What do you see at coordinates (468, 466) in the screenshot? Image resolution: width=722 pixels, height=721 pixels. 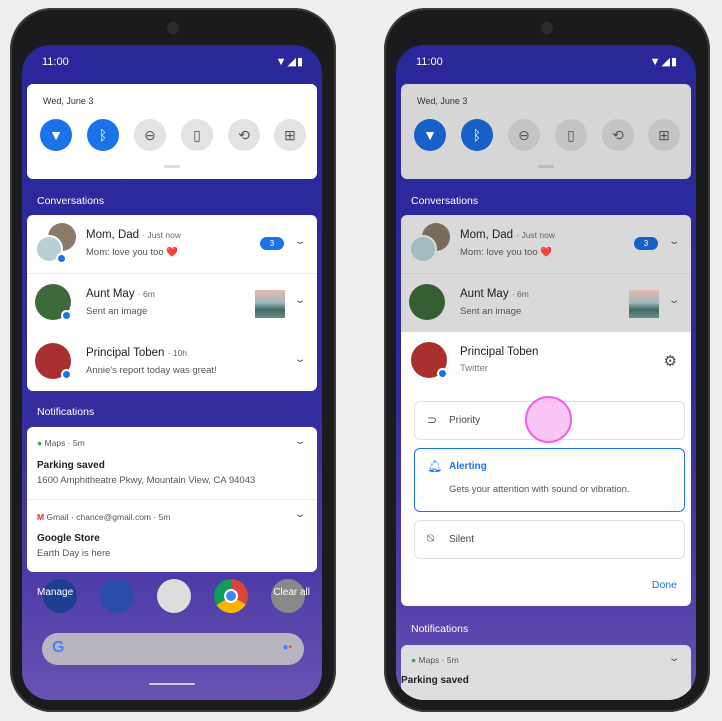 I see `option-label: Alerting` at bounding box center [468, 466].